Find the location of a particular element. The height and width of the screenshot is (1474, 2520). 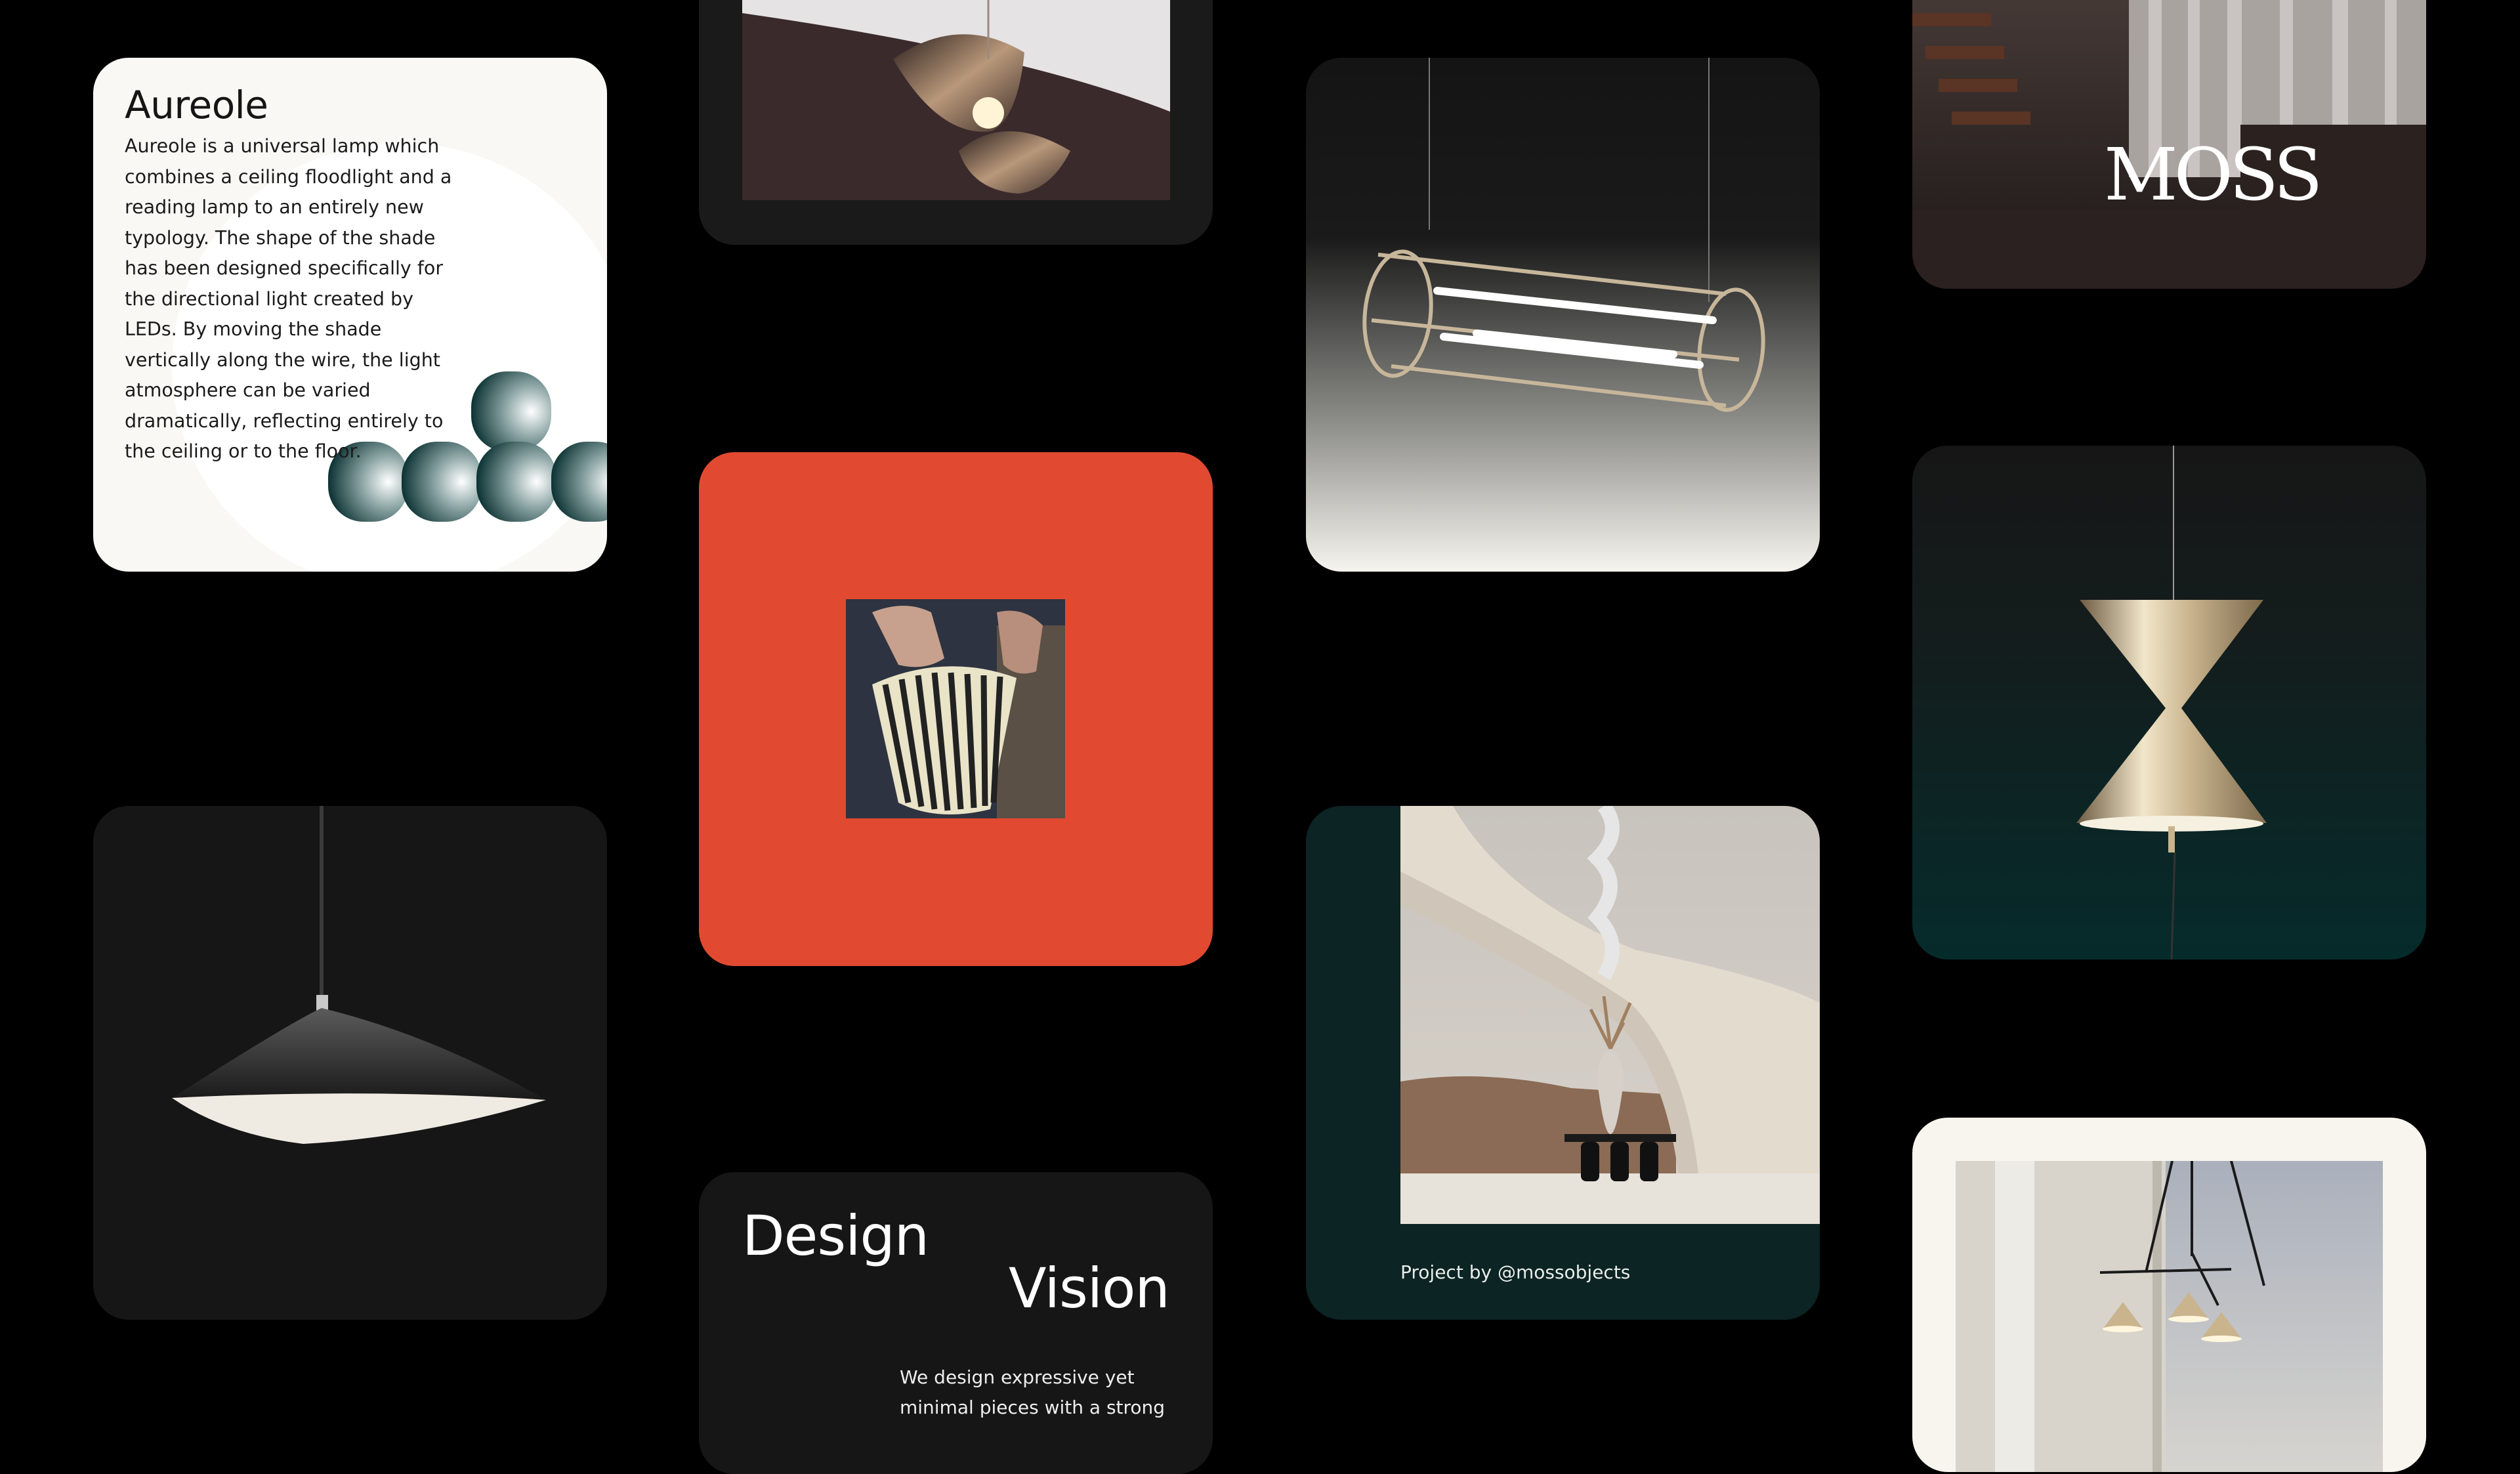

hourglass-pendant-card is located at coordinates (2169, 702).